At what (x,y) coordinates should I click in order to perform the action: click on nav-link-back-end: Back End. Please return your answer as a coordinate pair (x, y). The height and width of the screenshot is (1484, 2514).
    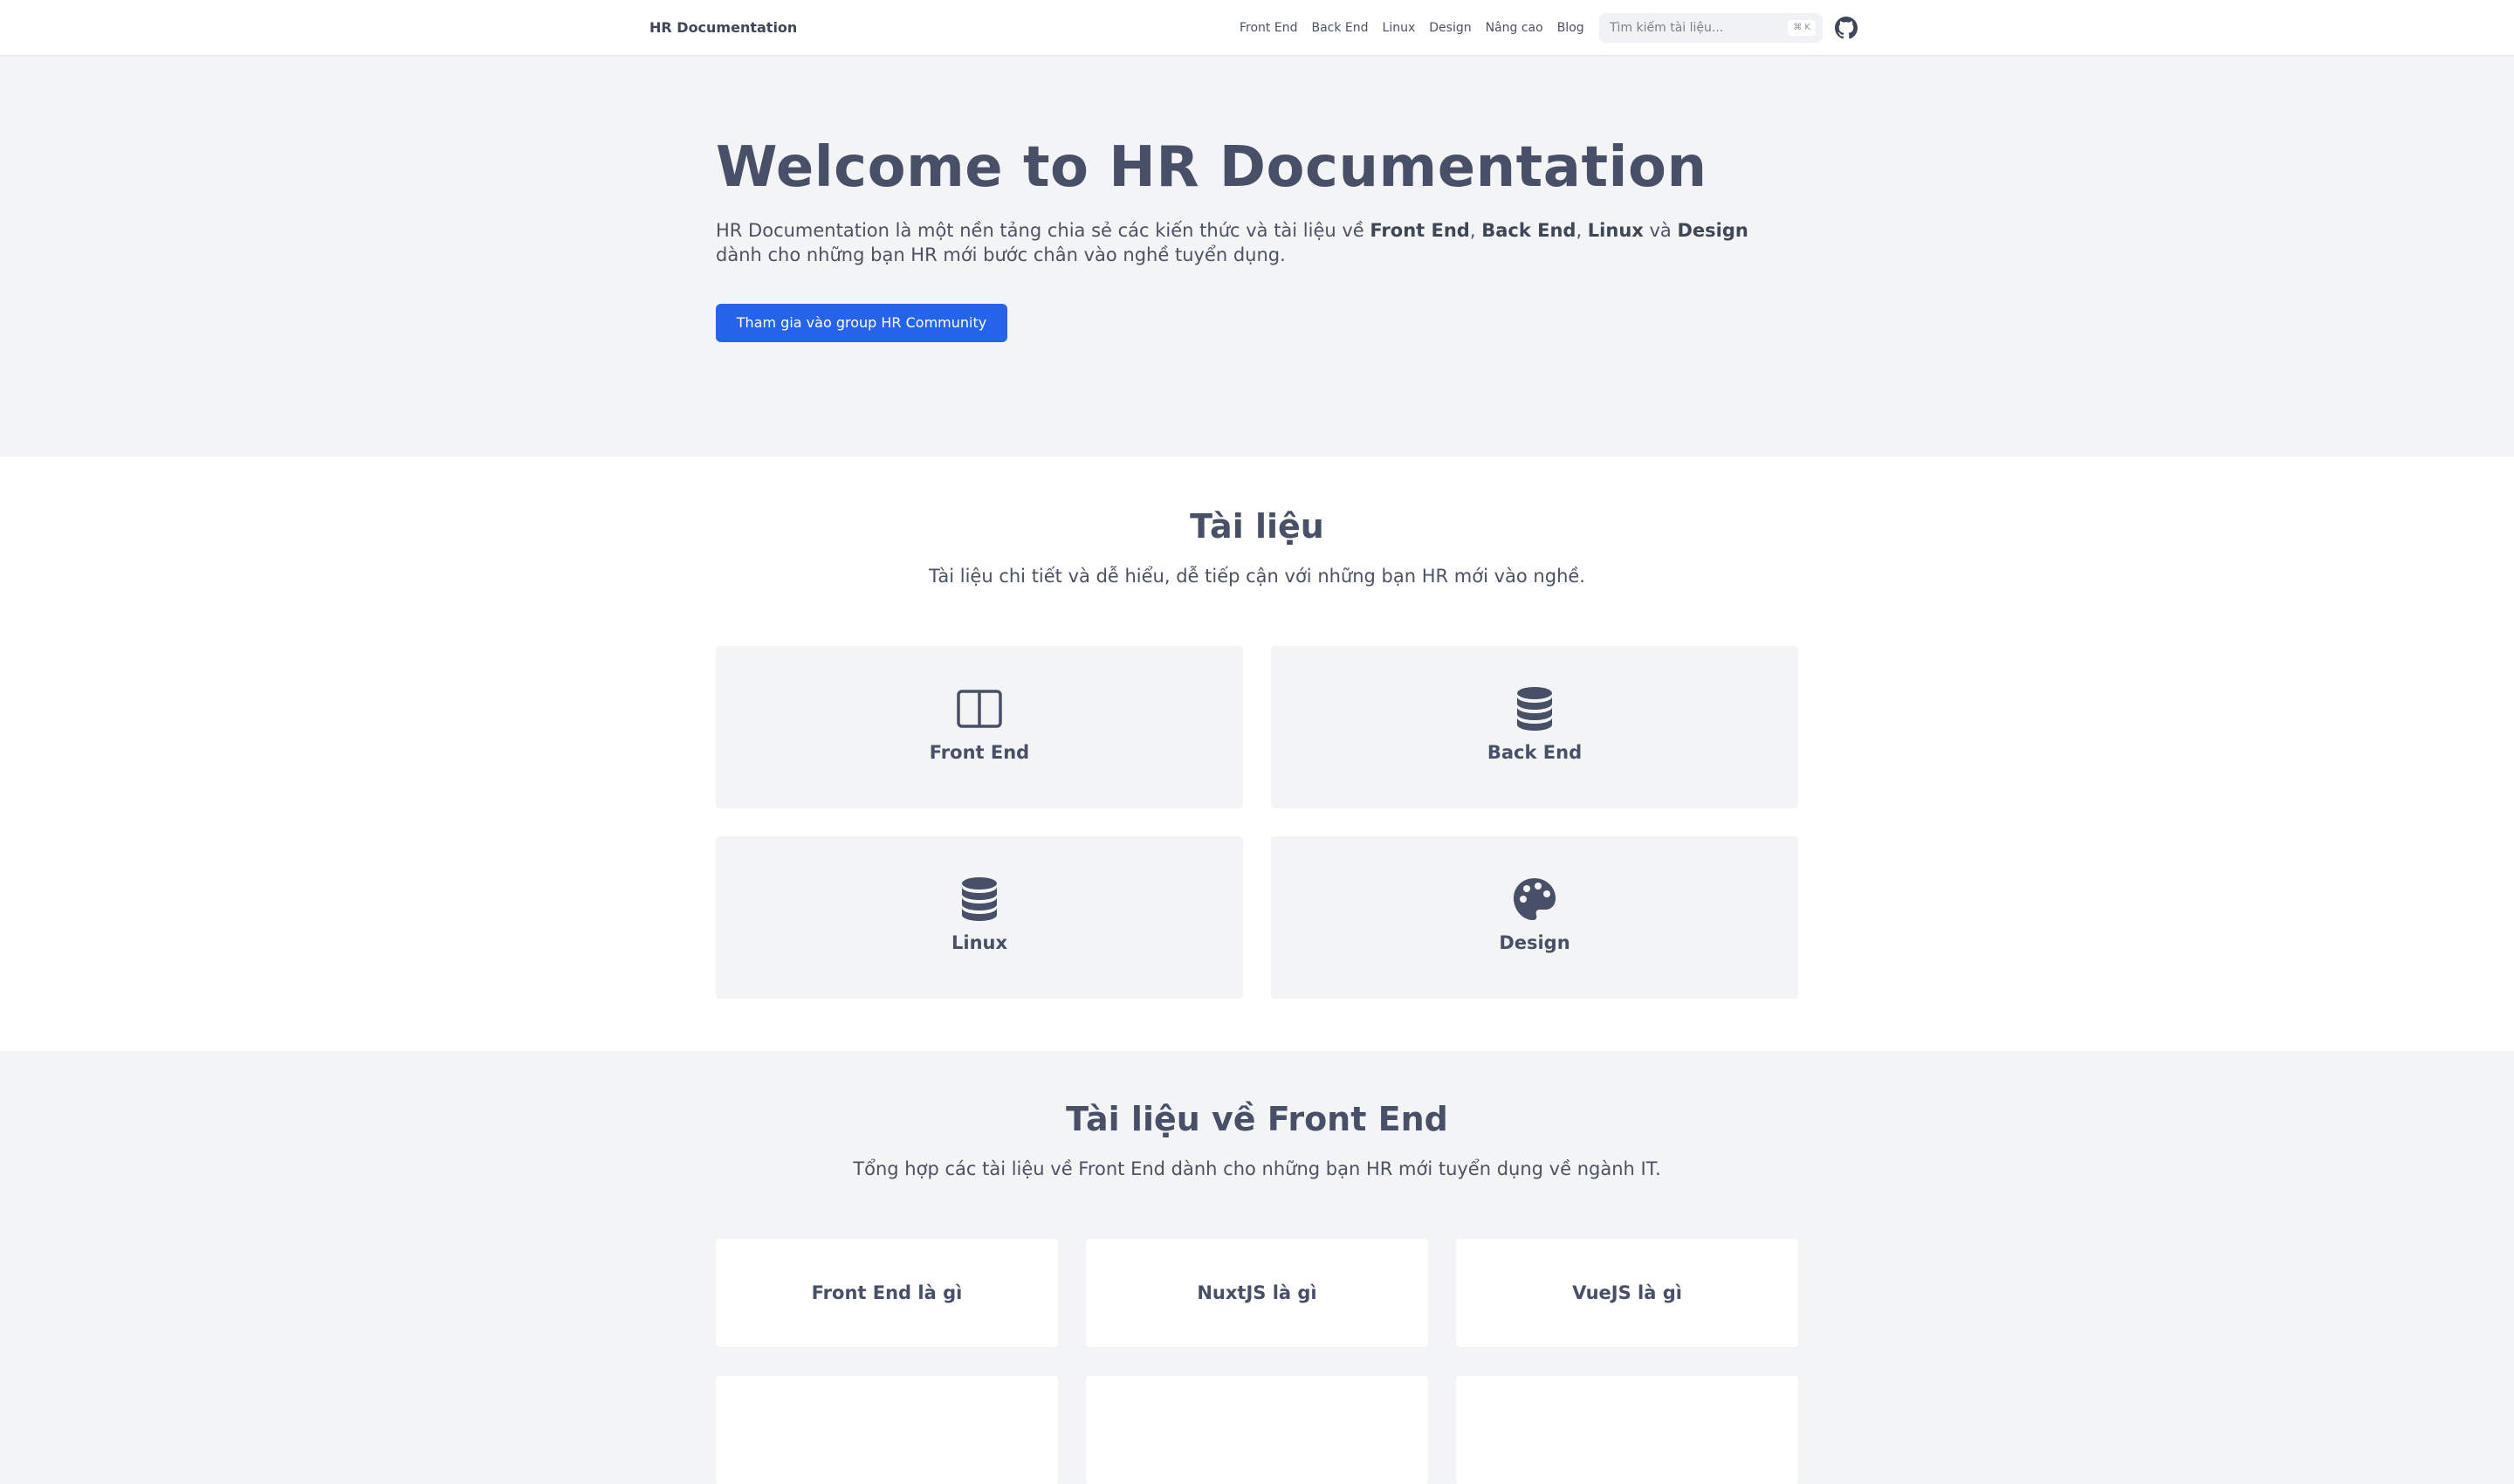
    Looking at the image, I should click on (1340, 28).